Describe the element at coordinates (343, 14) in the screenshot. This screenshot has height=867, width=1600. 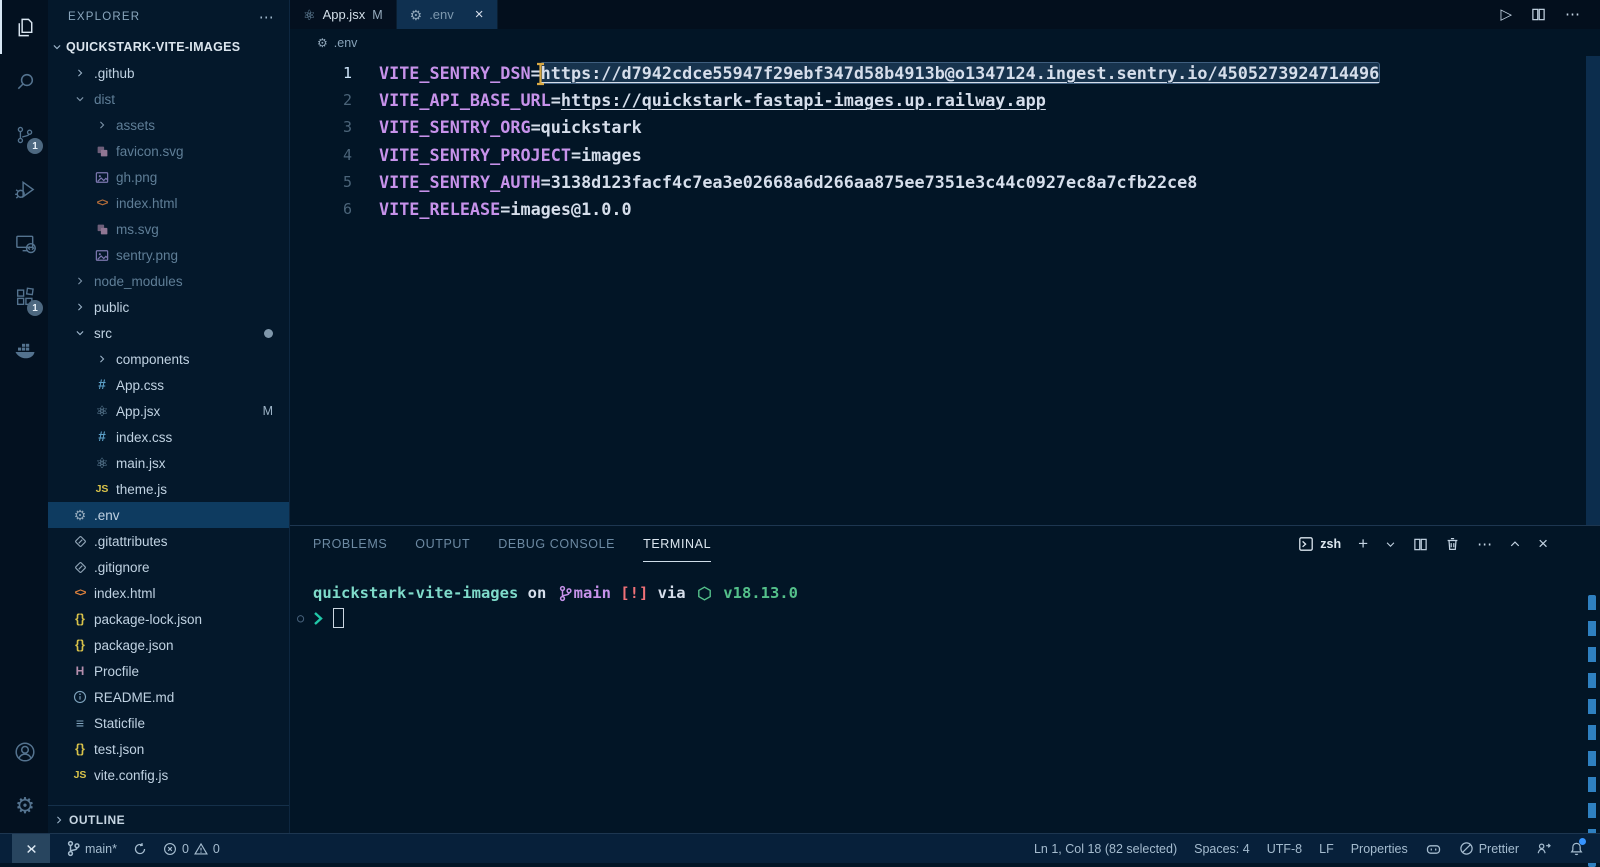
I see `tab-app-jsx: ⚛ App.jsx M` at that location.